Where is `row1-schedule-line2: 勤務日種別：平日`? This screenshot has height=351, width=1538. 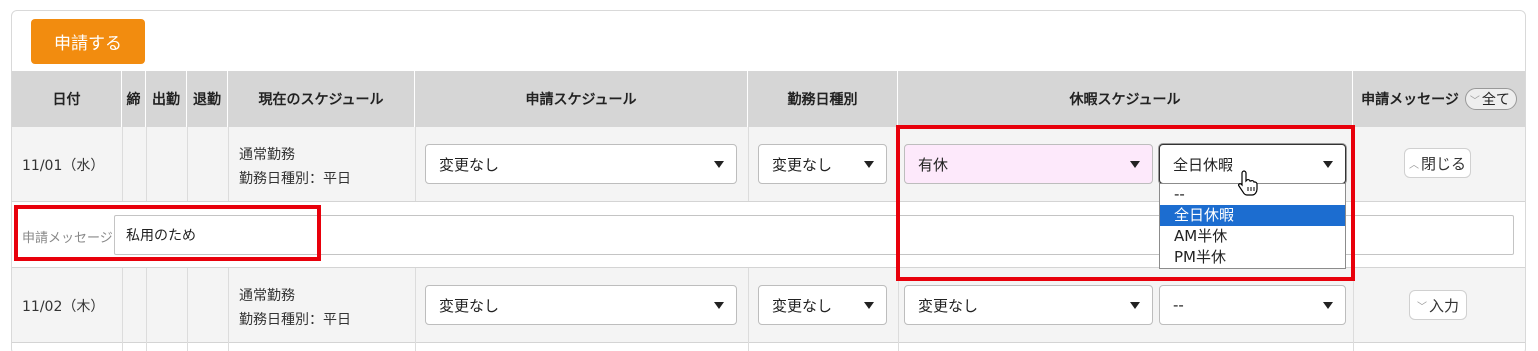
row1-schedule-line2: 勤務日種別：平日 is located at coordinates (295, 179).